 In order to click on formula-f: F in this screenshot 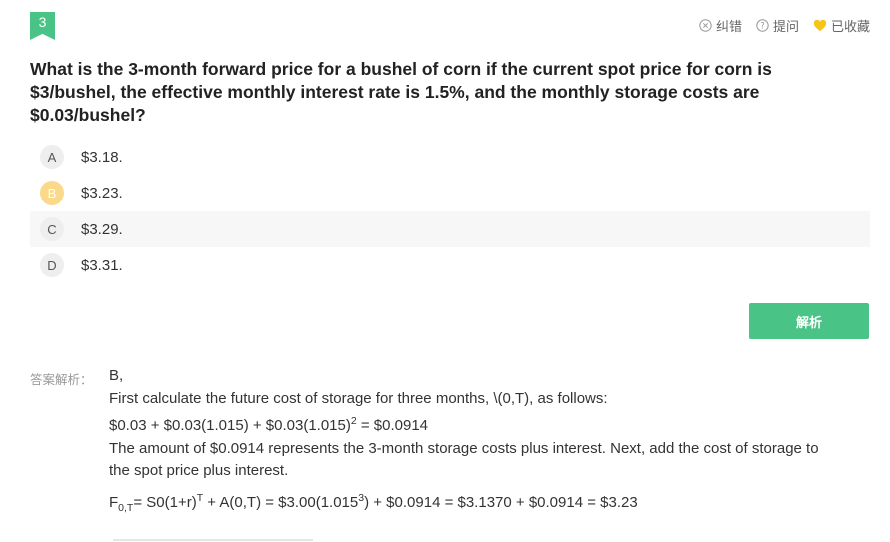, I will do `click(114, 502)`.